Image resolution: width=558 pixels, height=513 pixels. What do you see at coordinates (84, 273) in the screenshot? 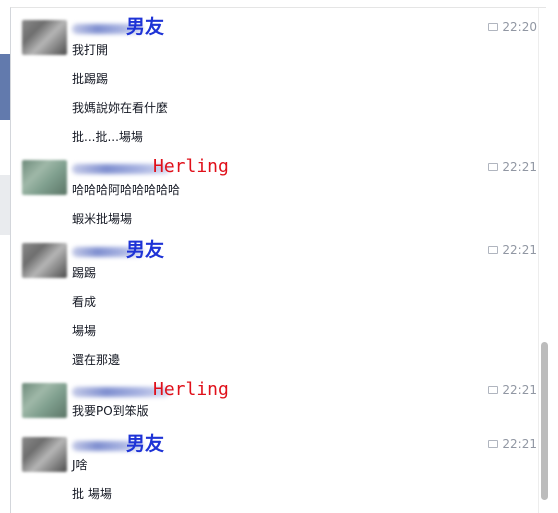
I see `message-text: 踢踢` at bounding box center [84, 273].